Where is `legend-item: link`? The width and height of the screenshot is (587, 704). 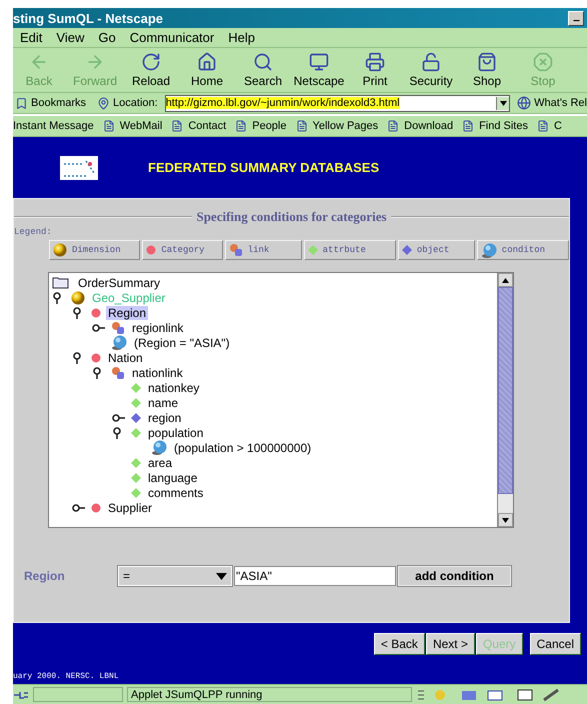
legend-item: link is located at coordinates (263, 250).